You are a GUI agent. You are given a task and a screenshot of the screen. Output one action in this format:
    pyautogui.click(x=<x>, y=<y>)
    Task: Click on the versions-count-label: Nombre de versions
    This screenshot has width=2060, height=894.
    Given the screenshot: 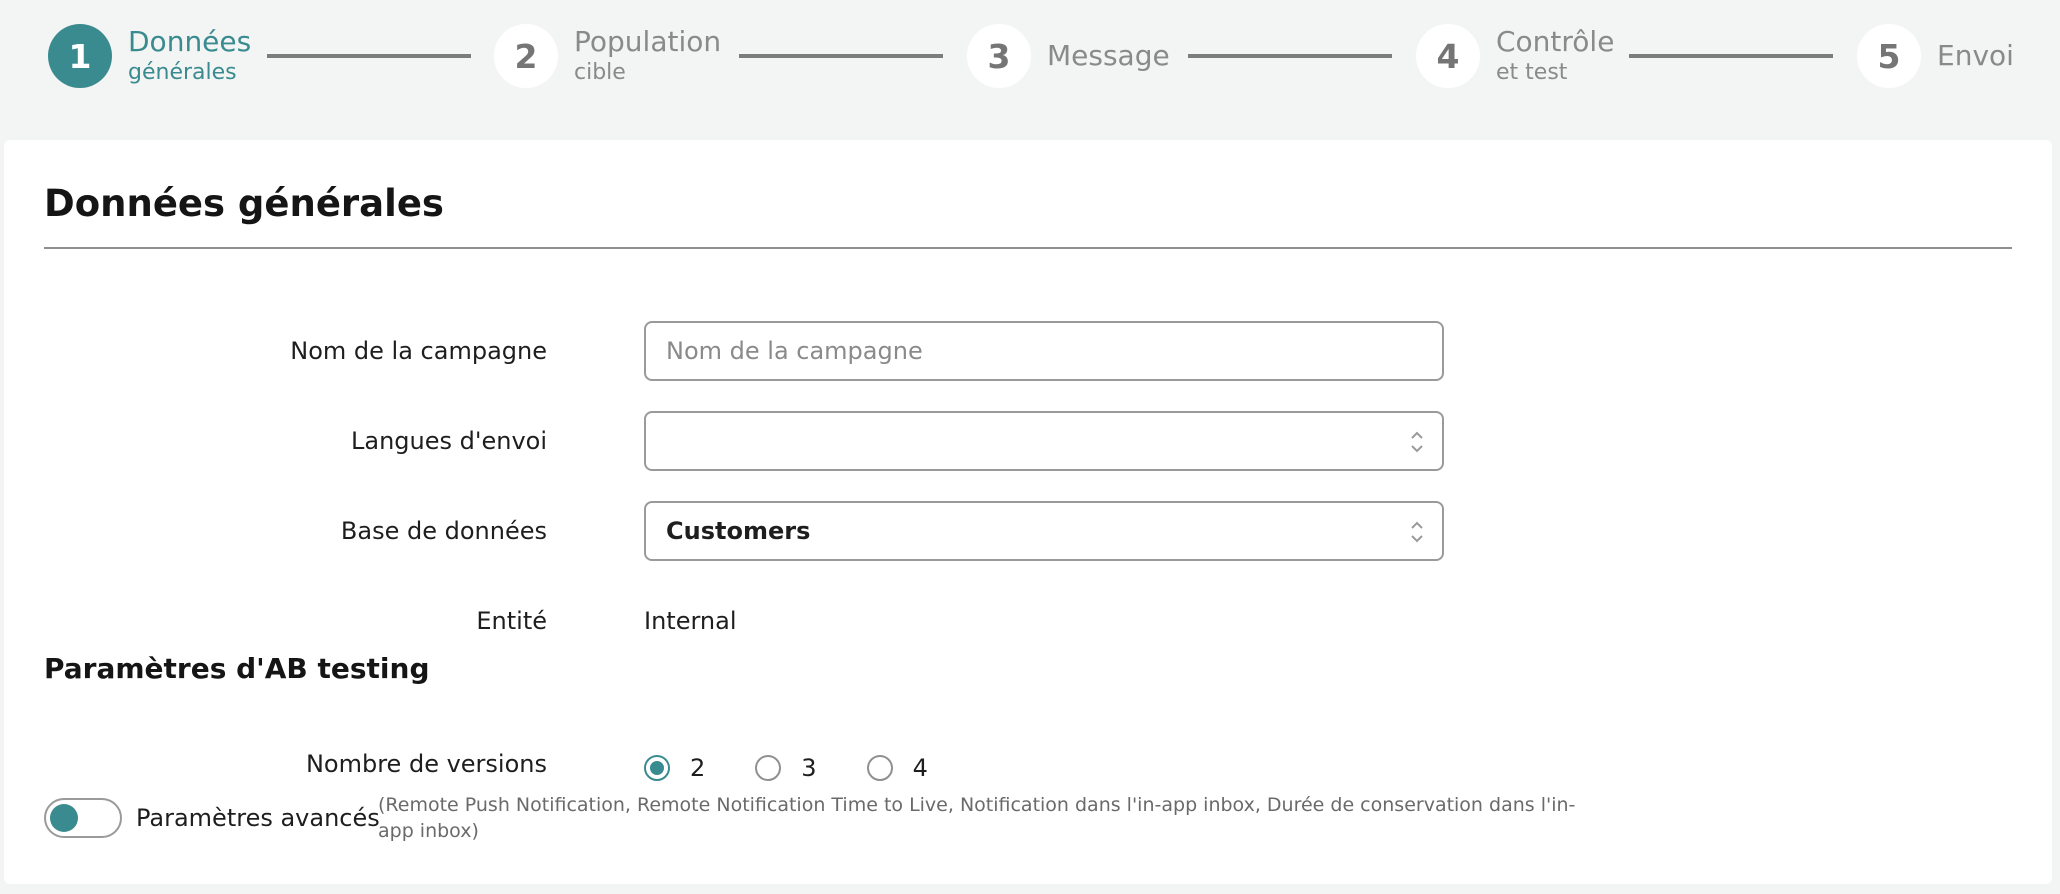 What is the action you would take?
    pyautogui.click(x=426, y=764)
    